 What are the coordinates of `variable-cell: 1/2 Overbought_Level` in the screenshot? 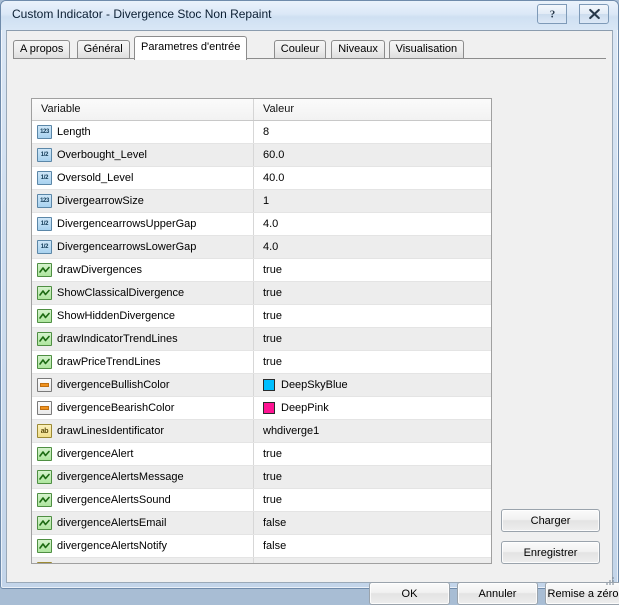 It's located at (143, 155).